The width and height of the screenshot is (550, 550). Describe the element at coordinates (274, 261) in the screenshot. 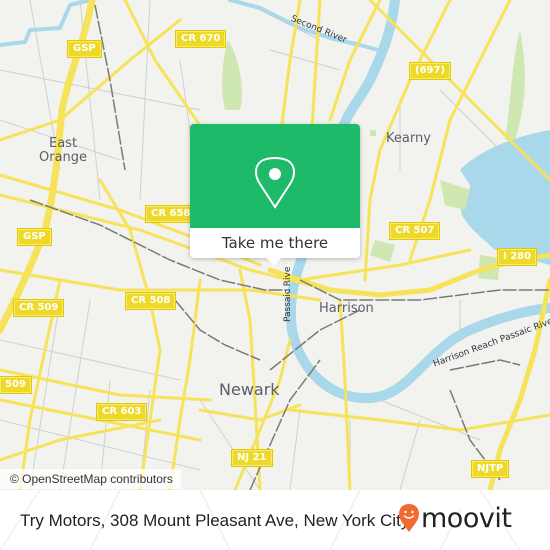

I see `popup-pointer` at that location.